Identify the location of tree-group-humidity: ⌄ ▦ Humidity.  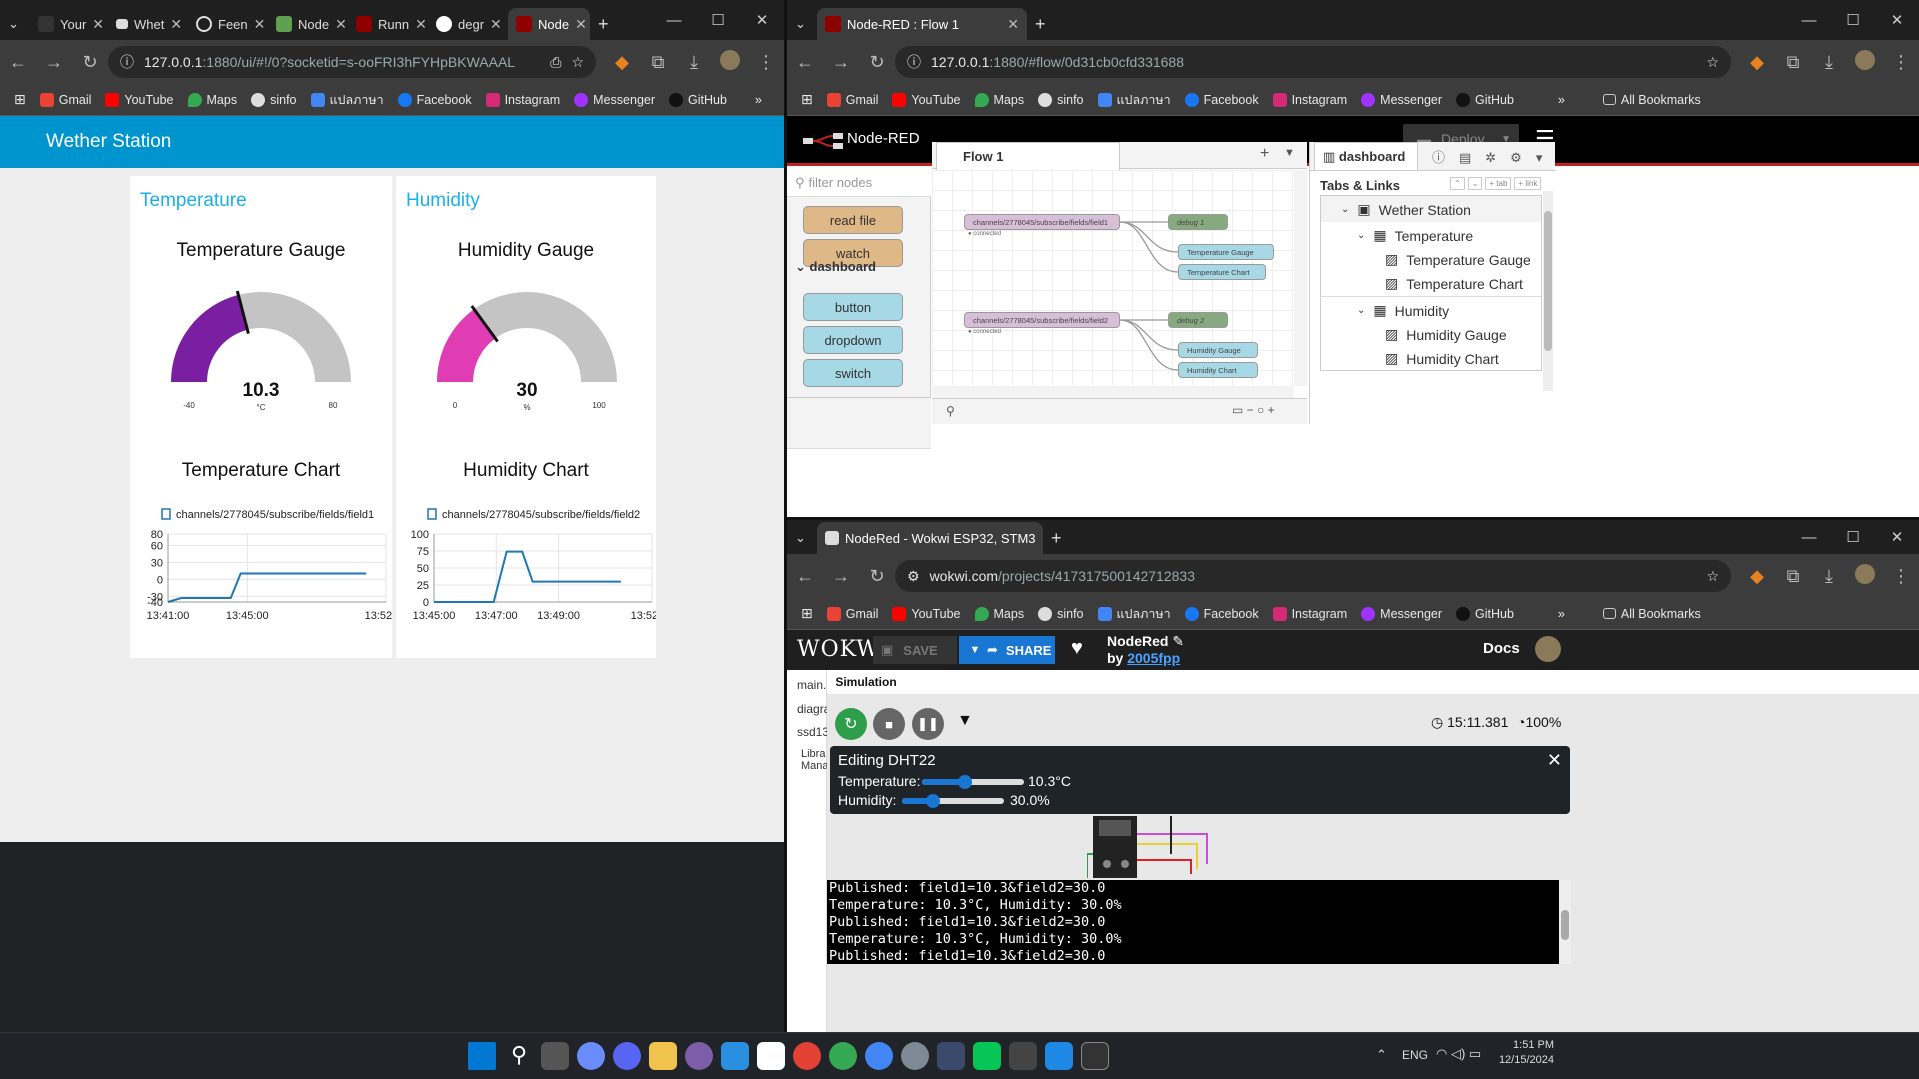
(1403, 310).